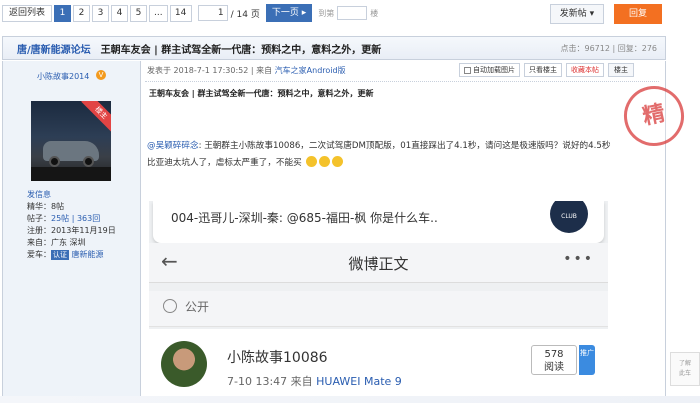  I want to click on forum-link: 唐/唐新能源论坛, so click(54, 48).